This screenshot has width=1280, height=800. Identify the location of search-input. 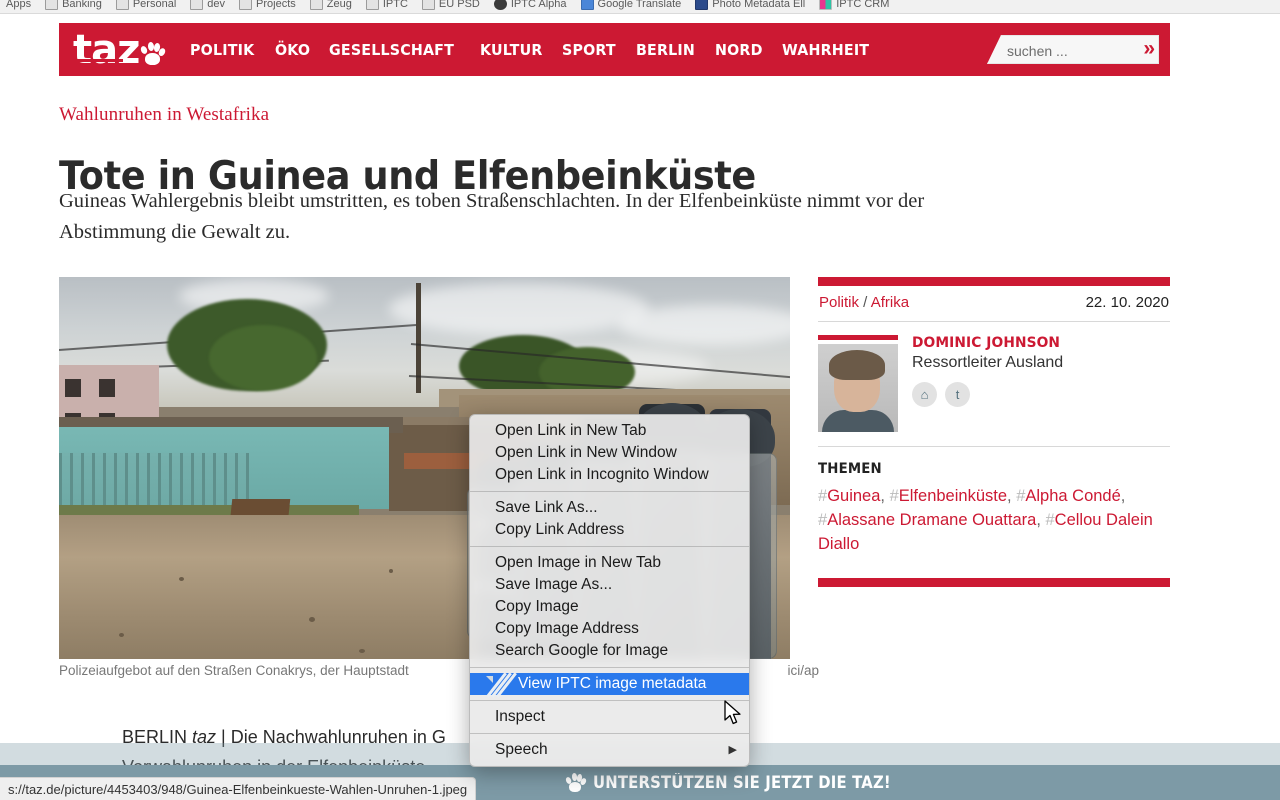
(1066, 50).